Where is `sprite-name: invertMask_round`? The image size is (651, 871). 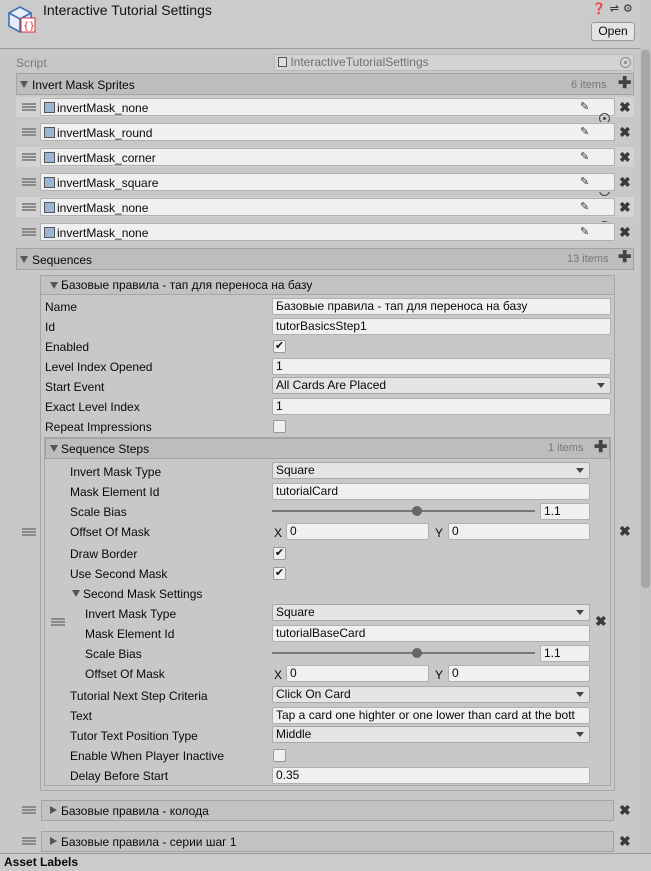
sprite-name: invertMask_round is located at coordinates (105, 133).